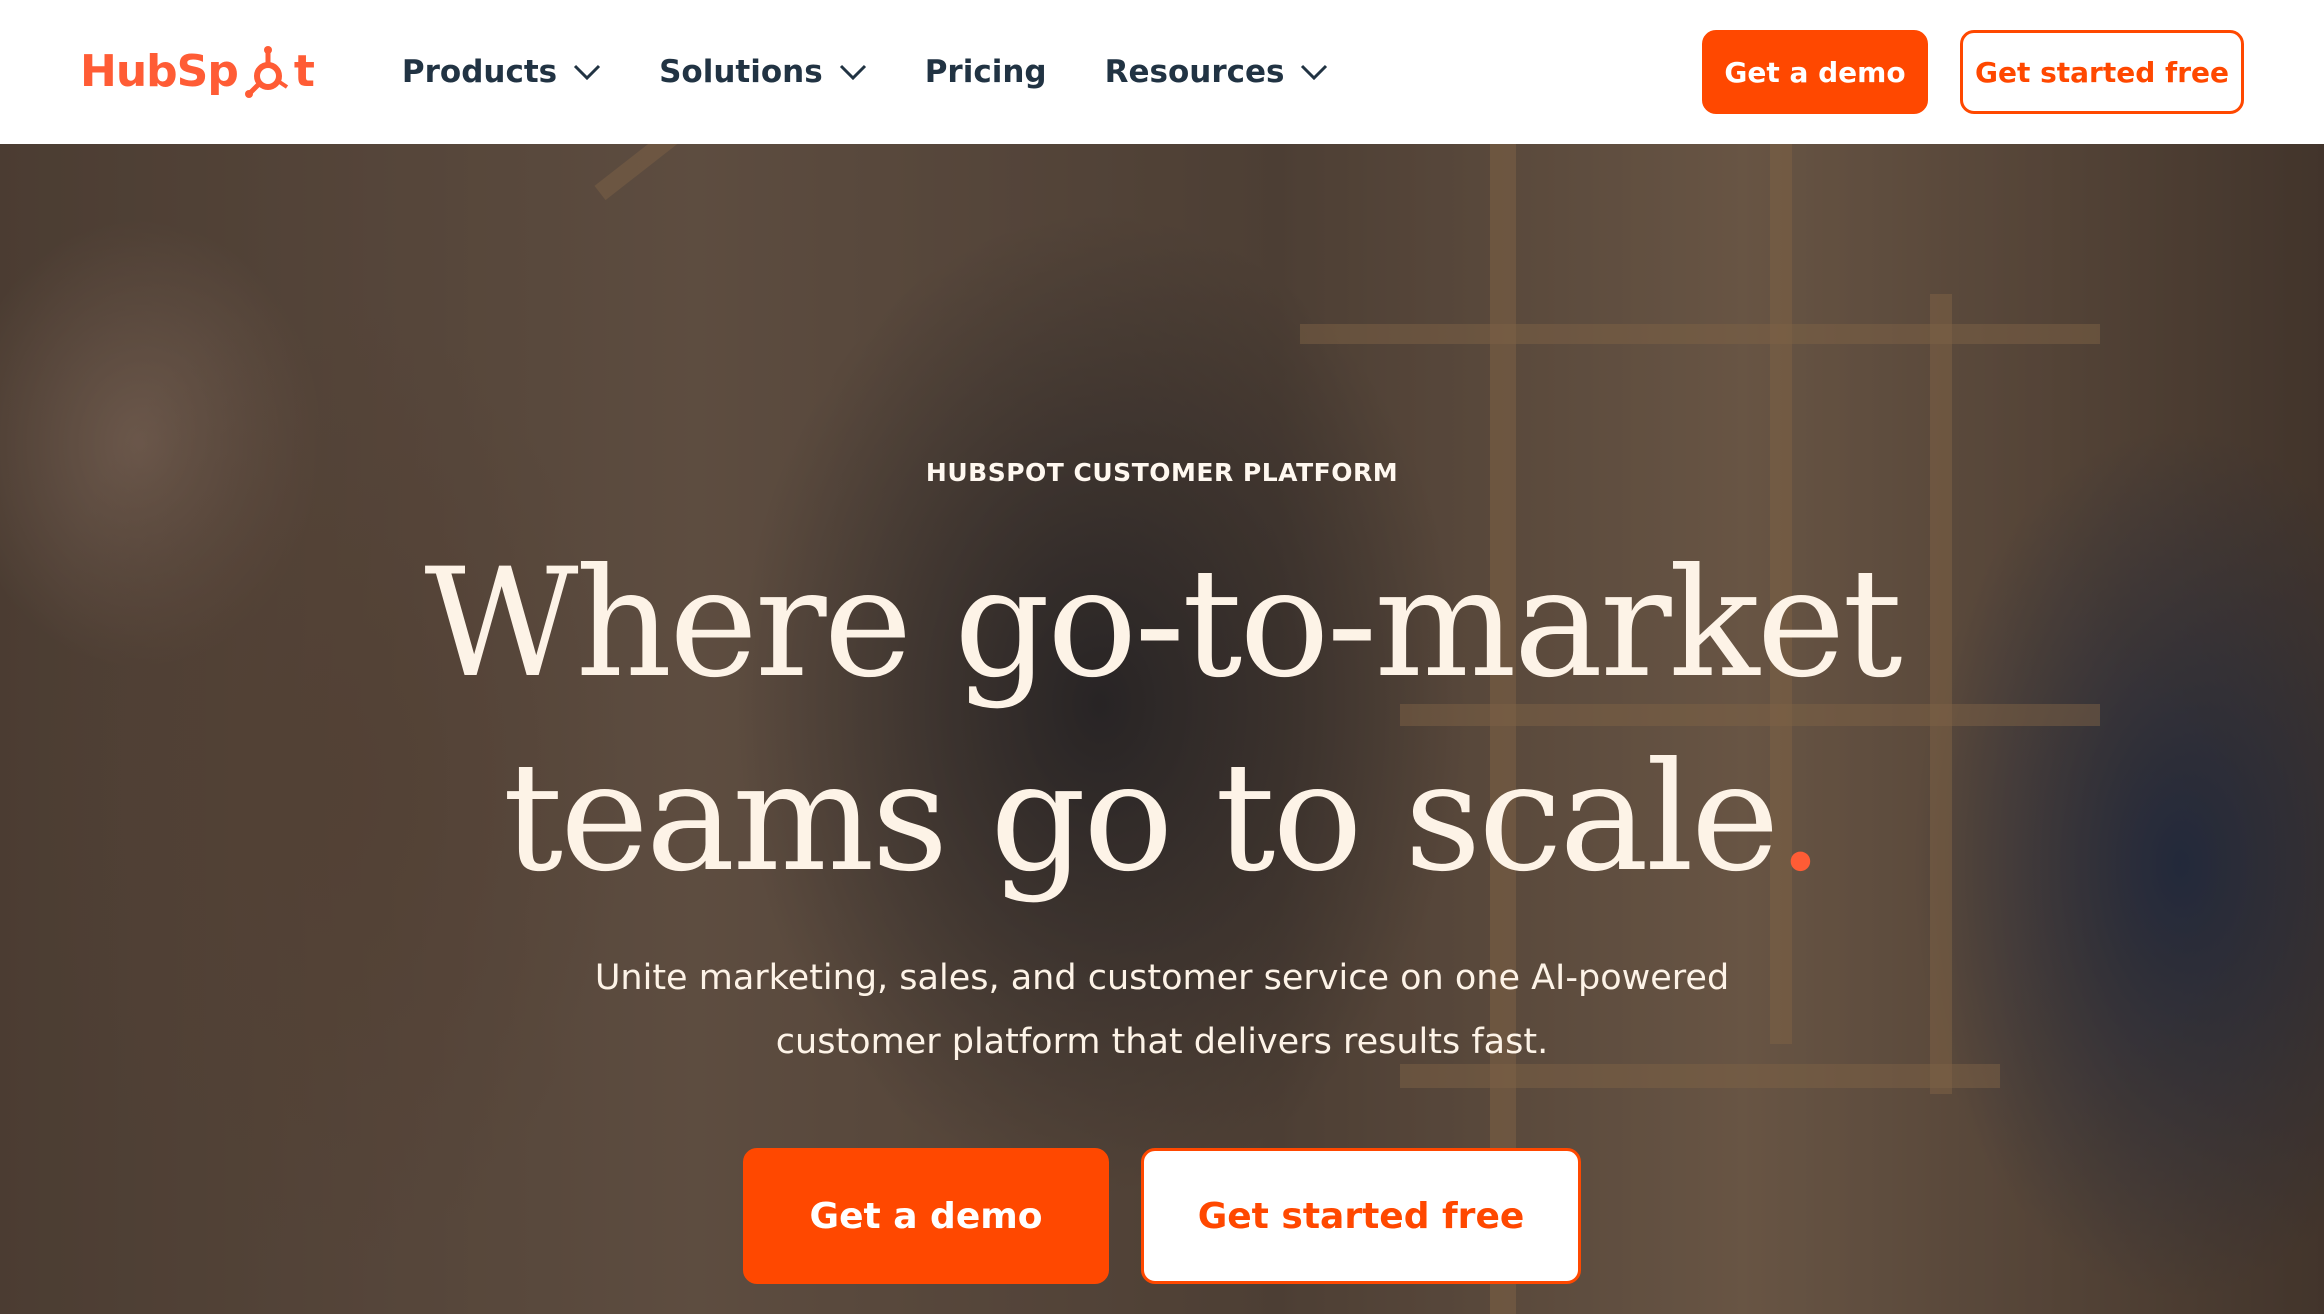  I want to click on nav-products: Products, so click(501, 72).